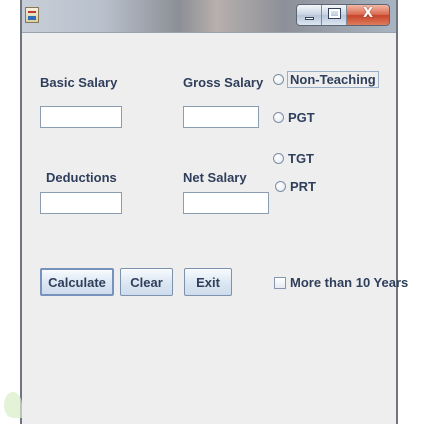 The image size is (422, 424). I want to click on minimize-button, so click(309, 15).